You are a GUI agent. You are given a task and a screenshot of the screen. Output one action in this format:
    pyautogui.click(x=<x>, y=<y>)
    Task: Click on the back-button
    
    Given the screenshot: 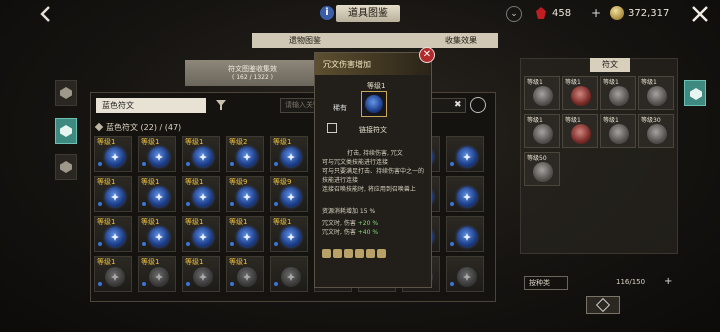 What is the action you would take?
    pyautogui.click(x=46, y=15)
    